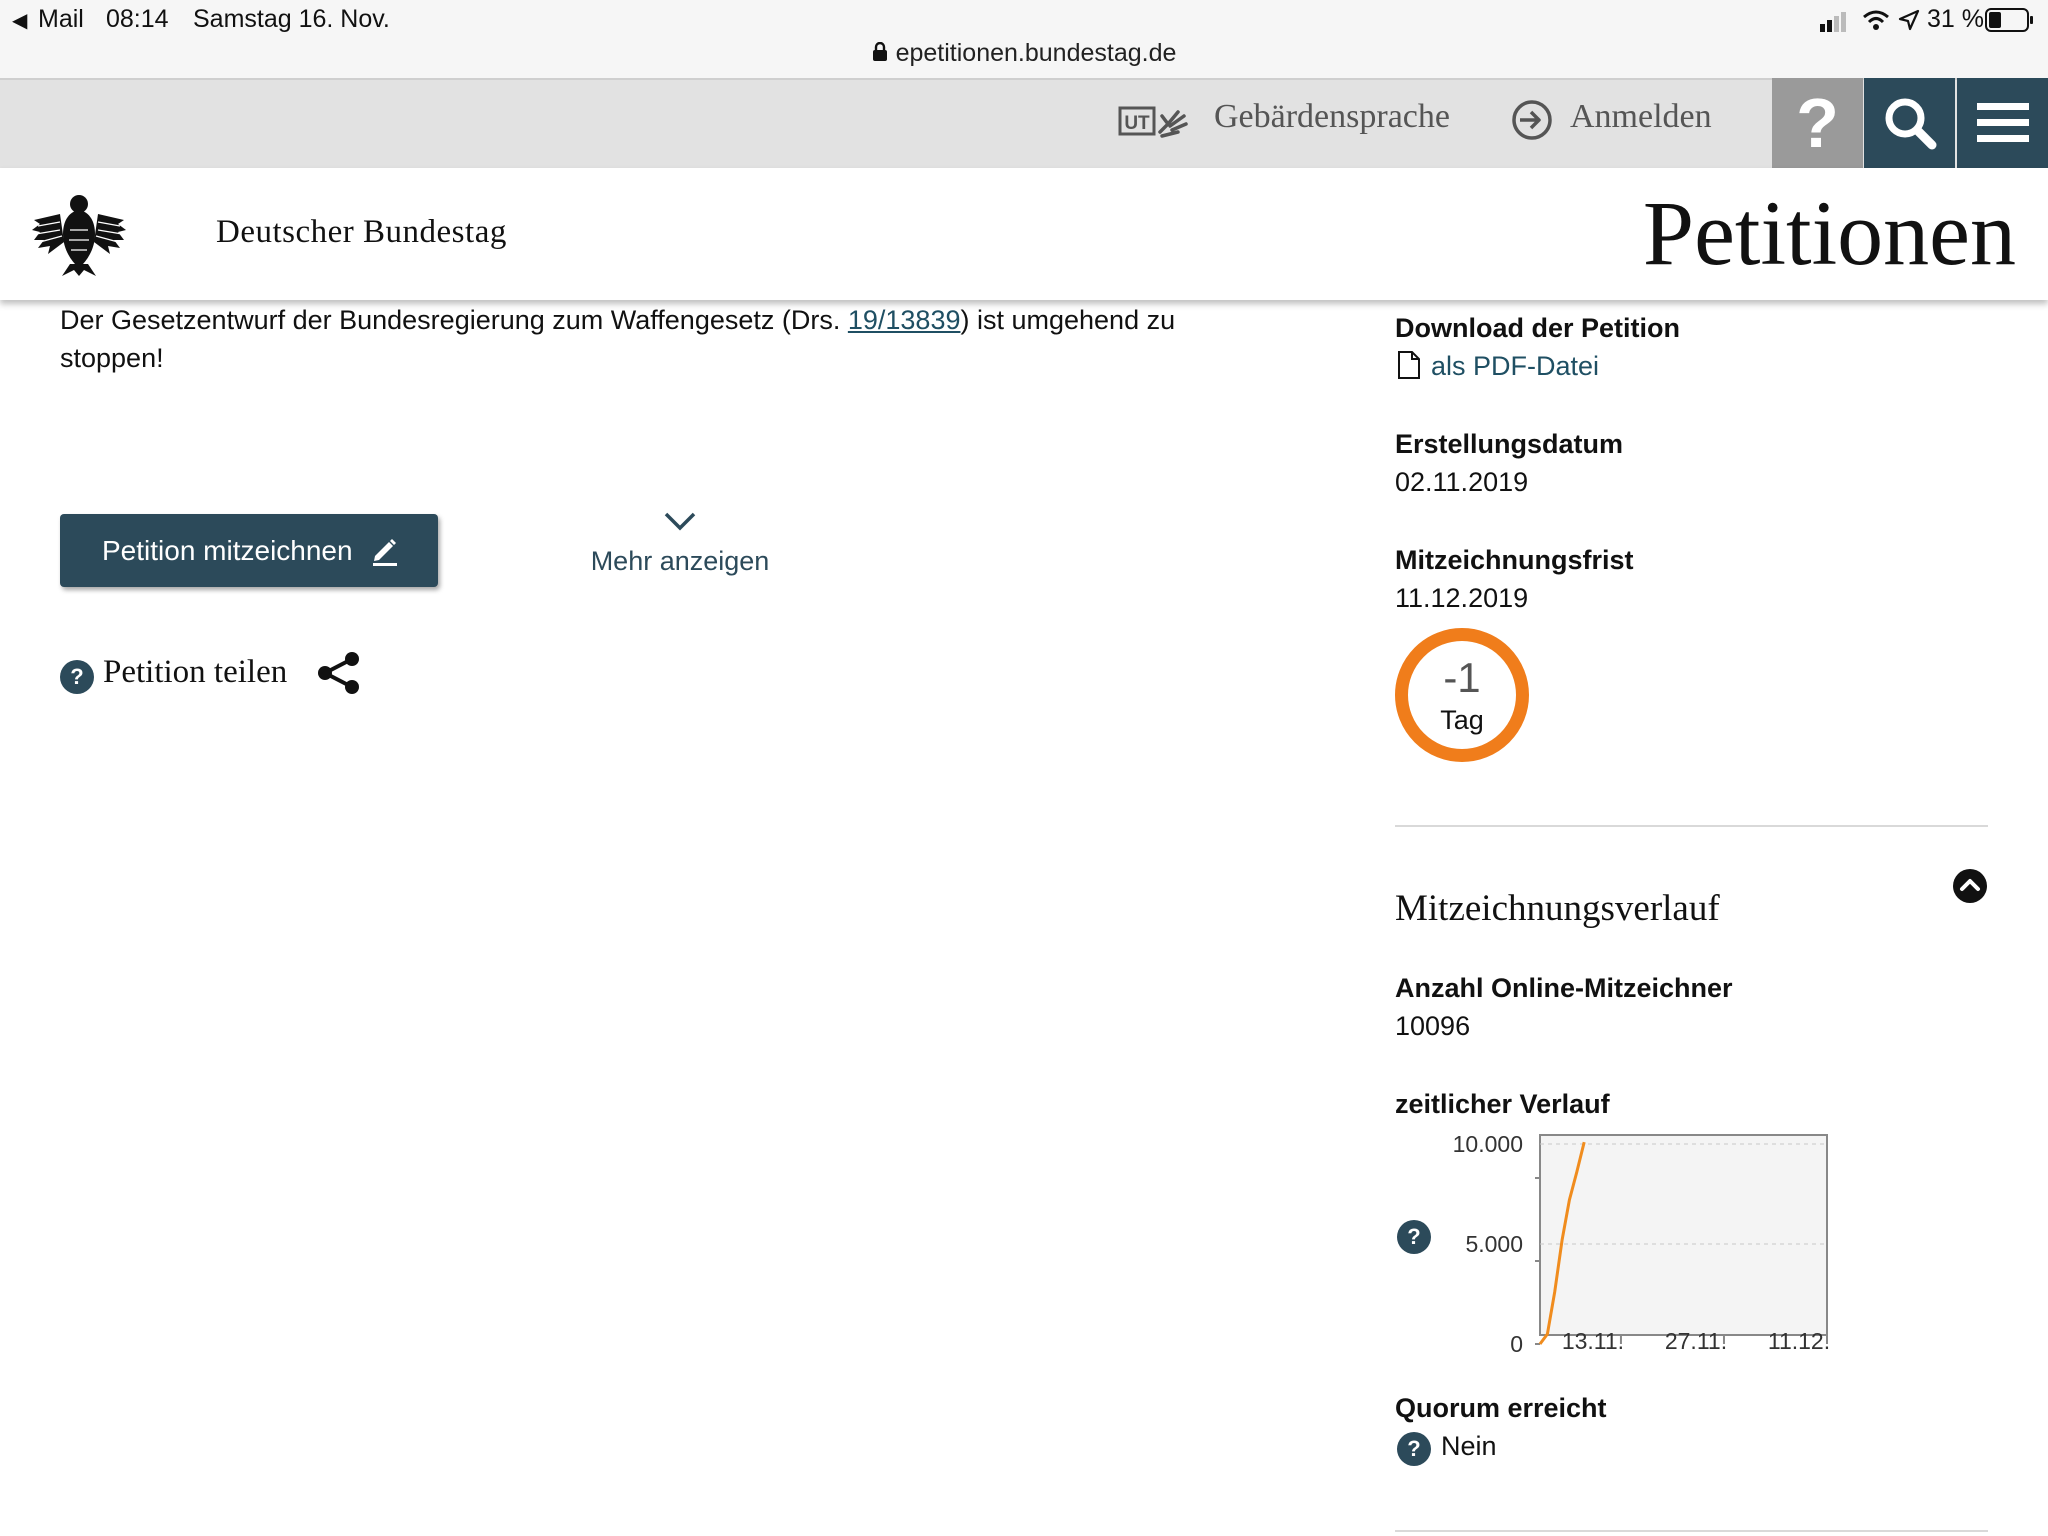  Describe the element at coordinates (1970, 886) in the screenshot. I see `collapse-chevron-up-icon` at that location.